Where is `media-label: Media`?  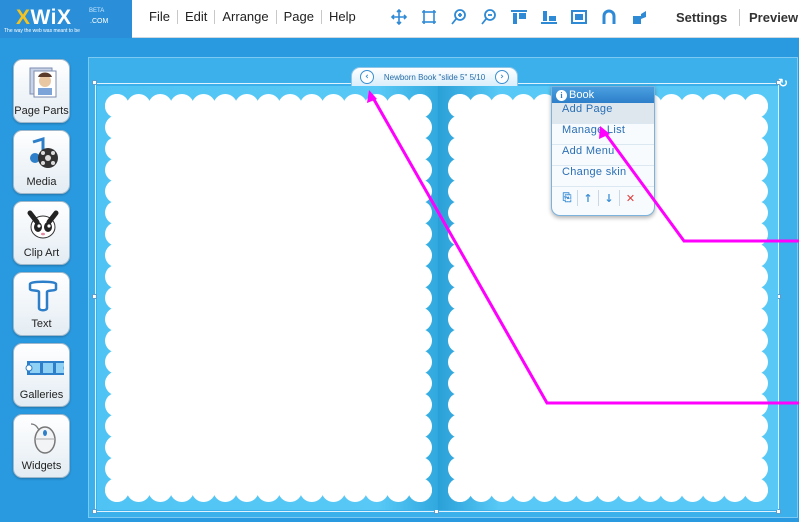
media-label: Media is located at coordinates (41, 182).